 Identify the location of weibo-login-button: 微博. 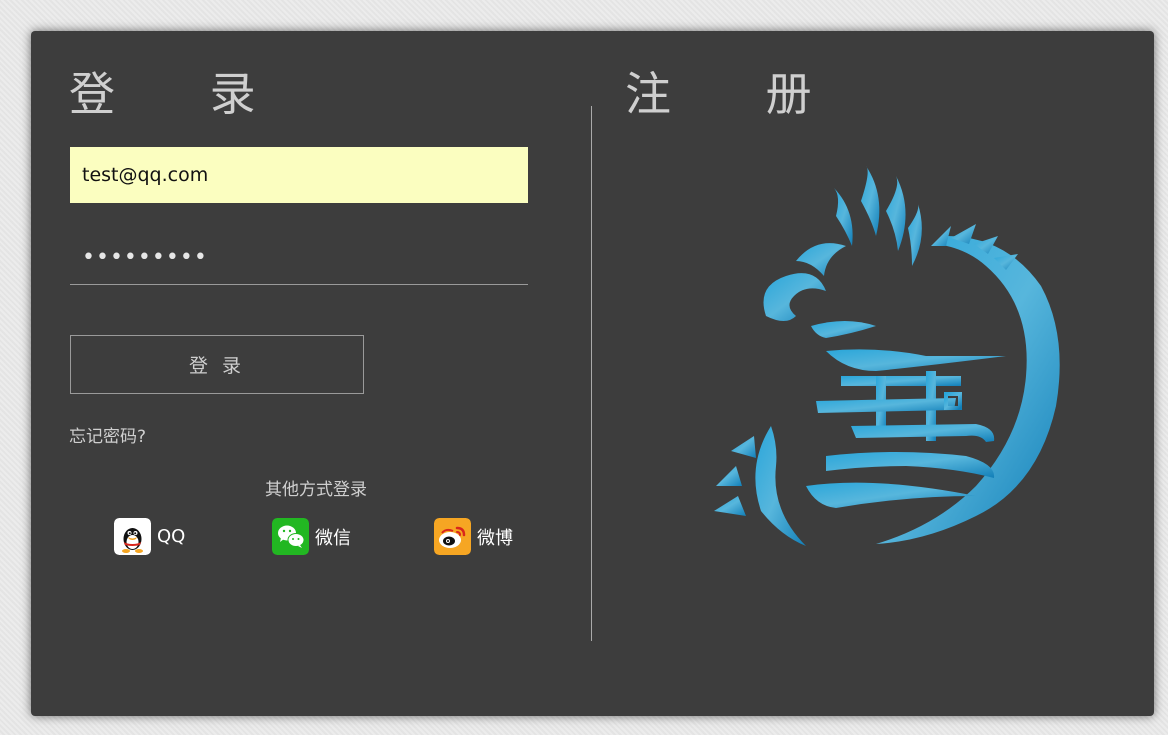
(473, 536).